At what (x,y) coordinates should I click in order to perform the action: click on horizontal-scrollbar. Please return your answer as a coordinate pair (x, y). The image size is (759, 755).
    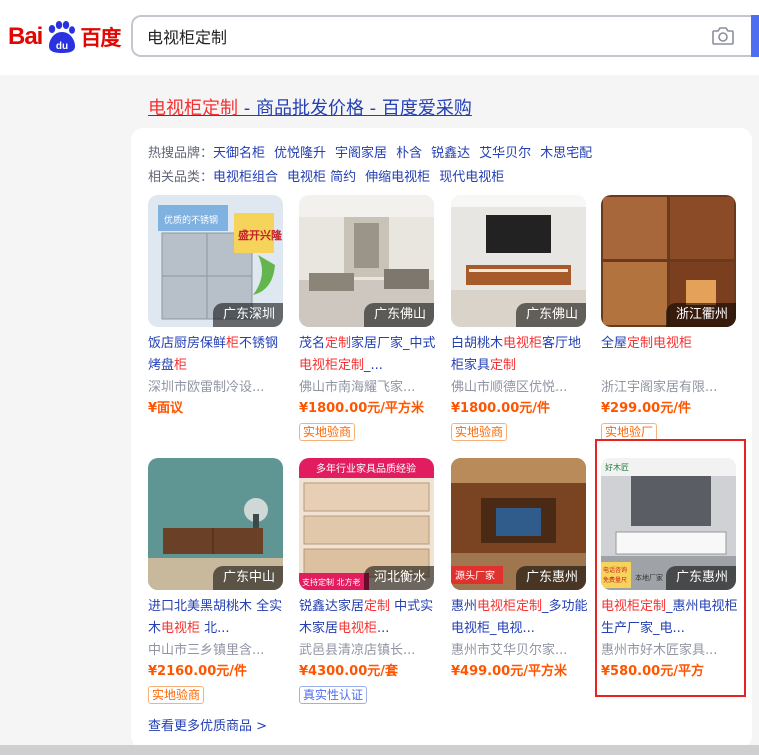
    Looking at the image, I should click on (379, 750).